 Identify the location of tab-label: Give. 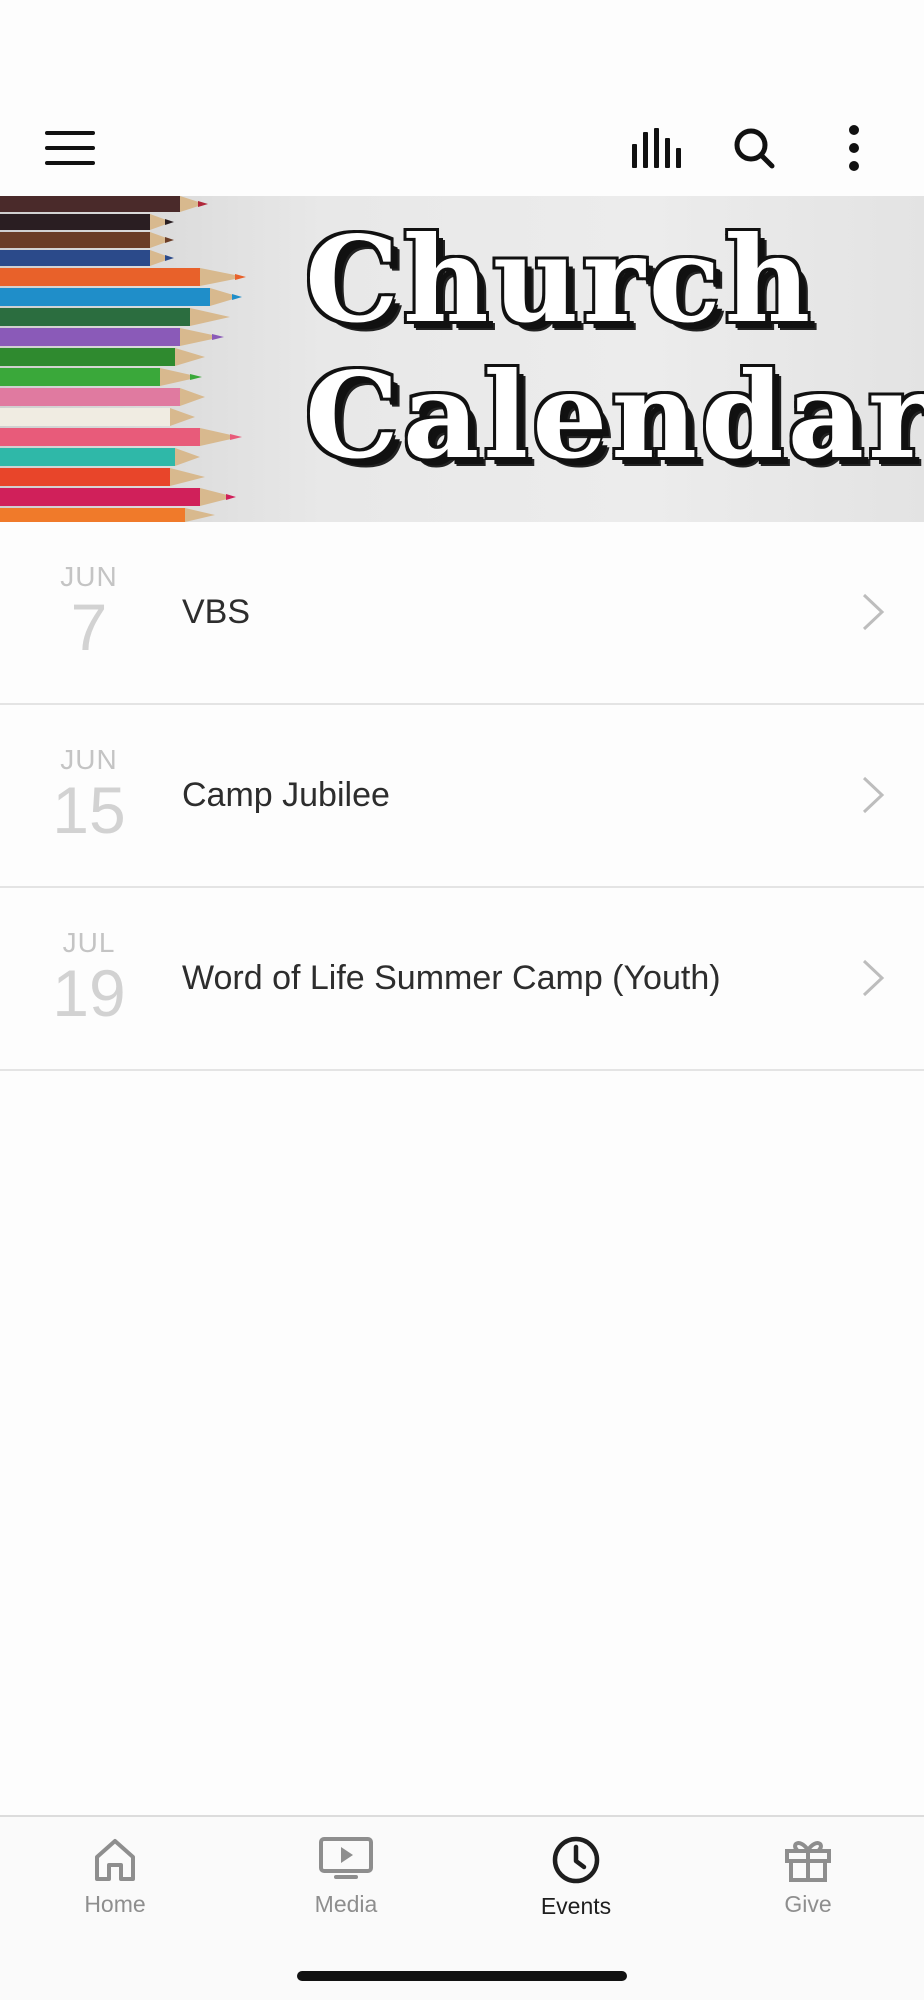
(808, 1904).